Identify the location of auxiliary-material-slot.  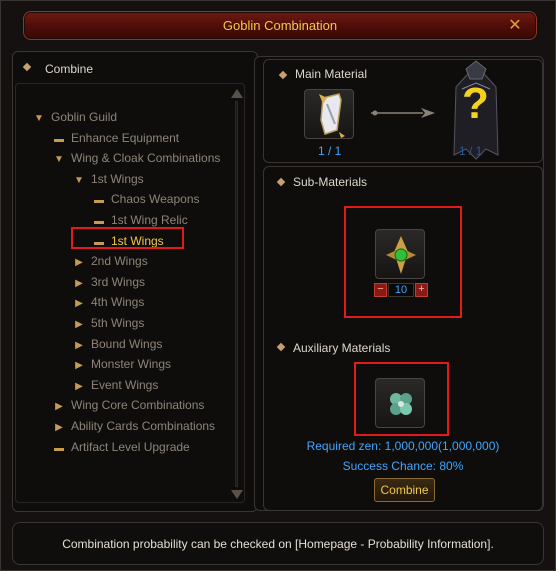
(400, 403).